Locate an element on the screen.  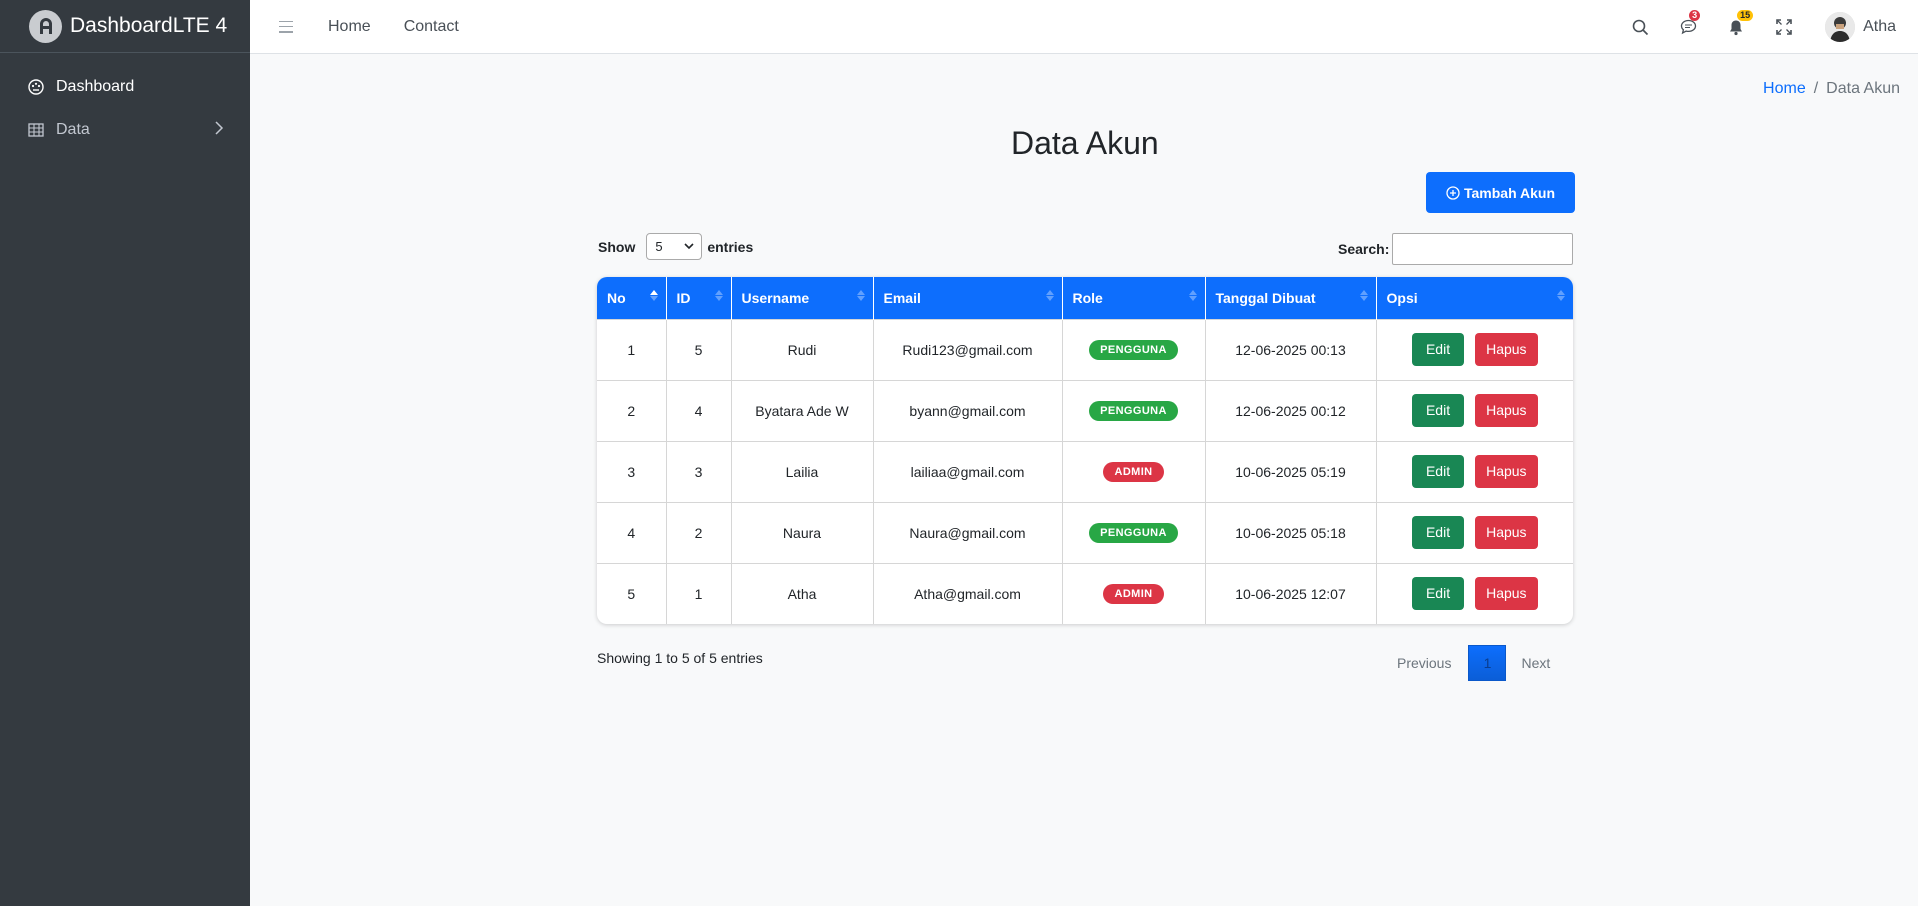
pagination-next: Next is located at coordinates (1535, 663).